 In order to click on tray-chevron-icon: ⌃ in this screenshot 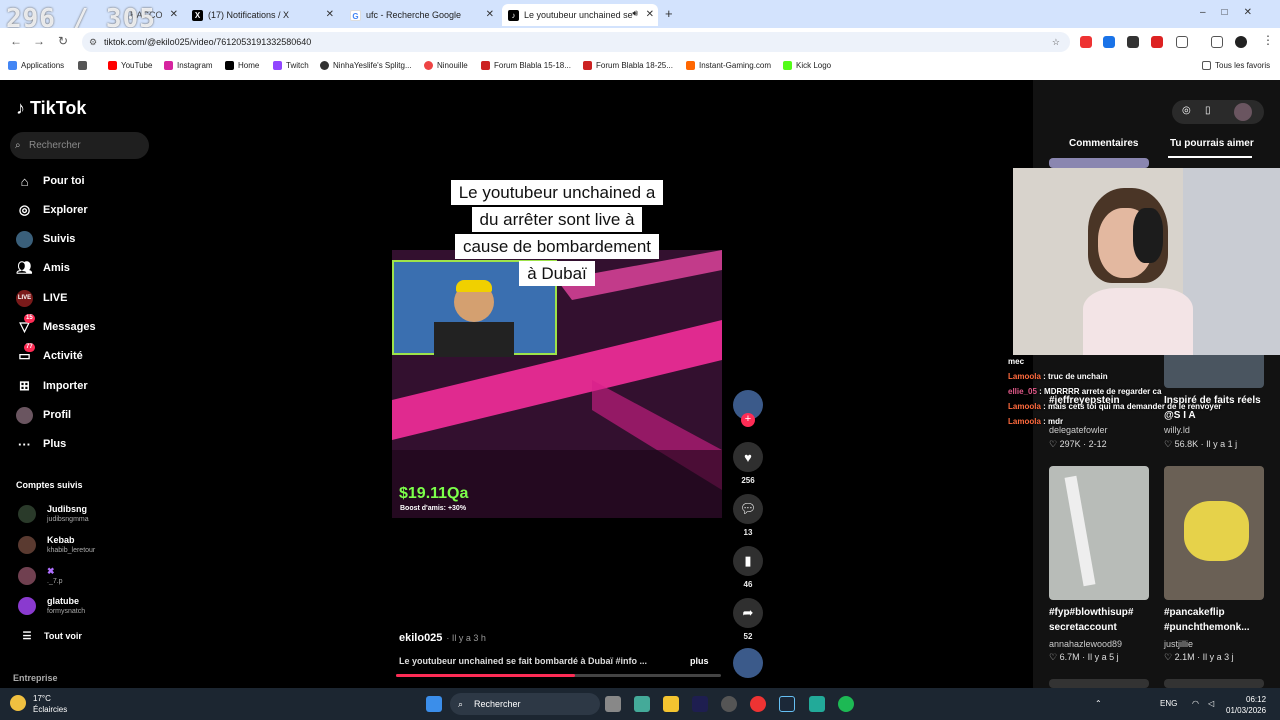, I will do `click(1098, 703)`.